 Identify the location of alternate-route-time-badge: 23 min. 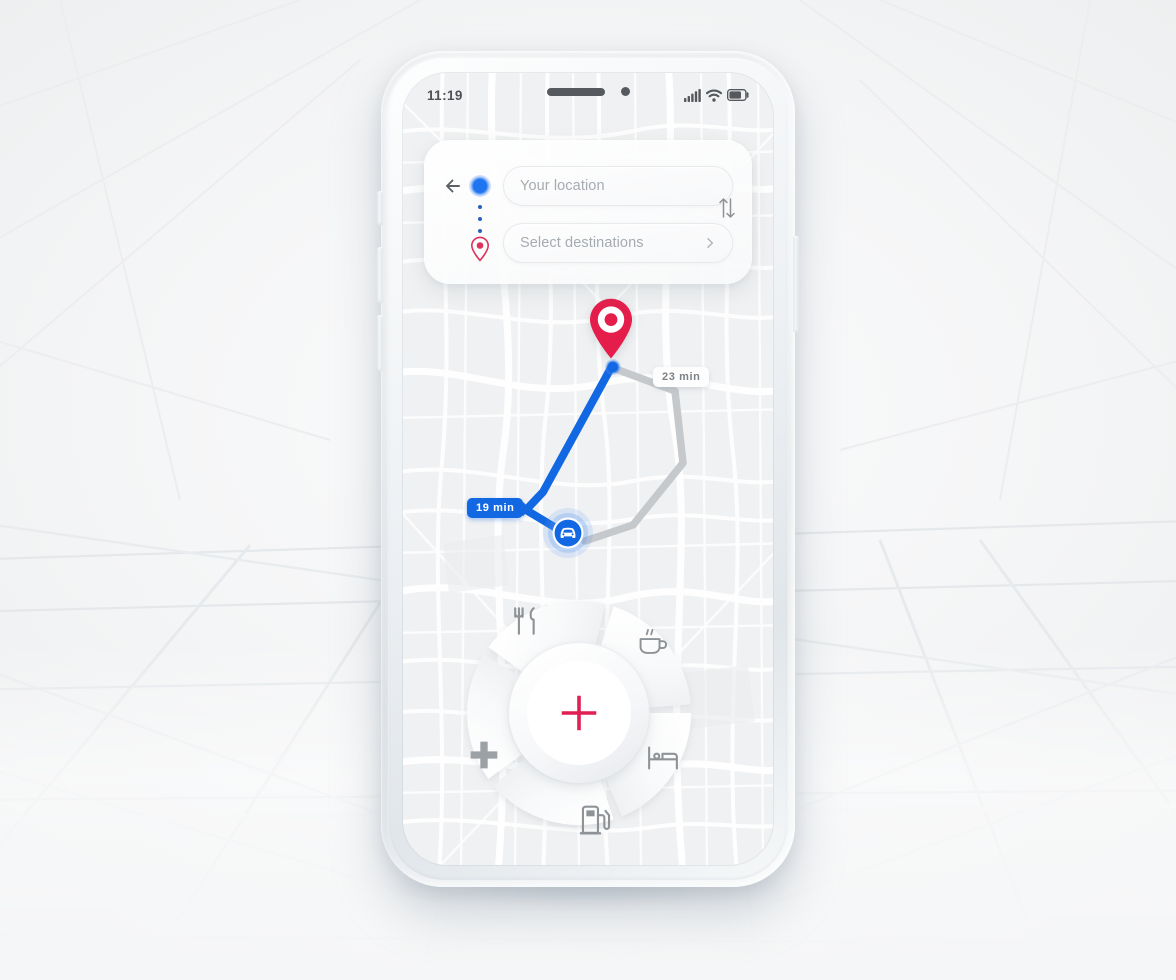
(681, 377).